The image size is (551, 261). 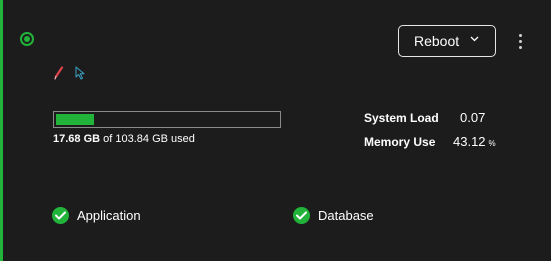 I want to click on reboot-button: Reboot, so click(x=447, y=41).